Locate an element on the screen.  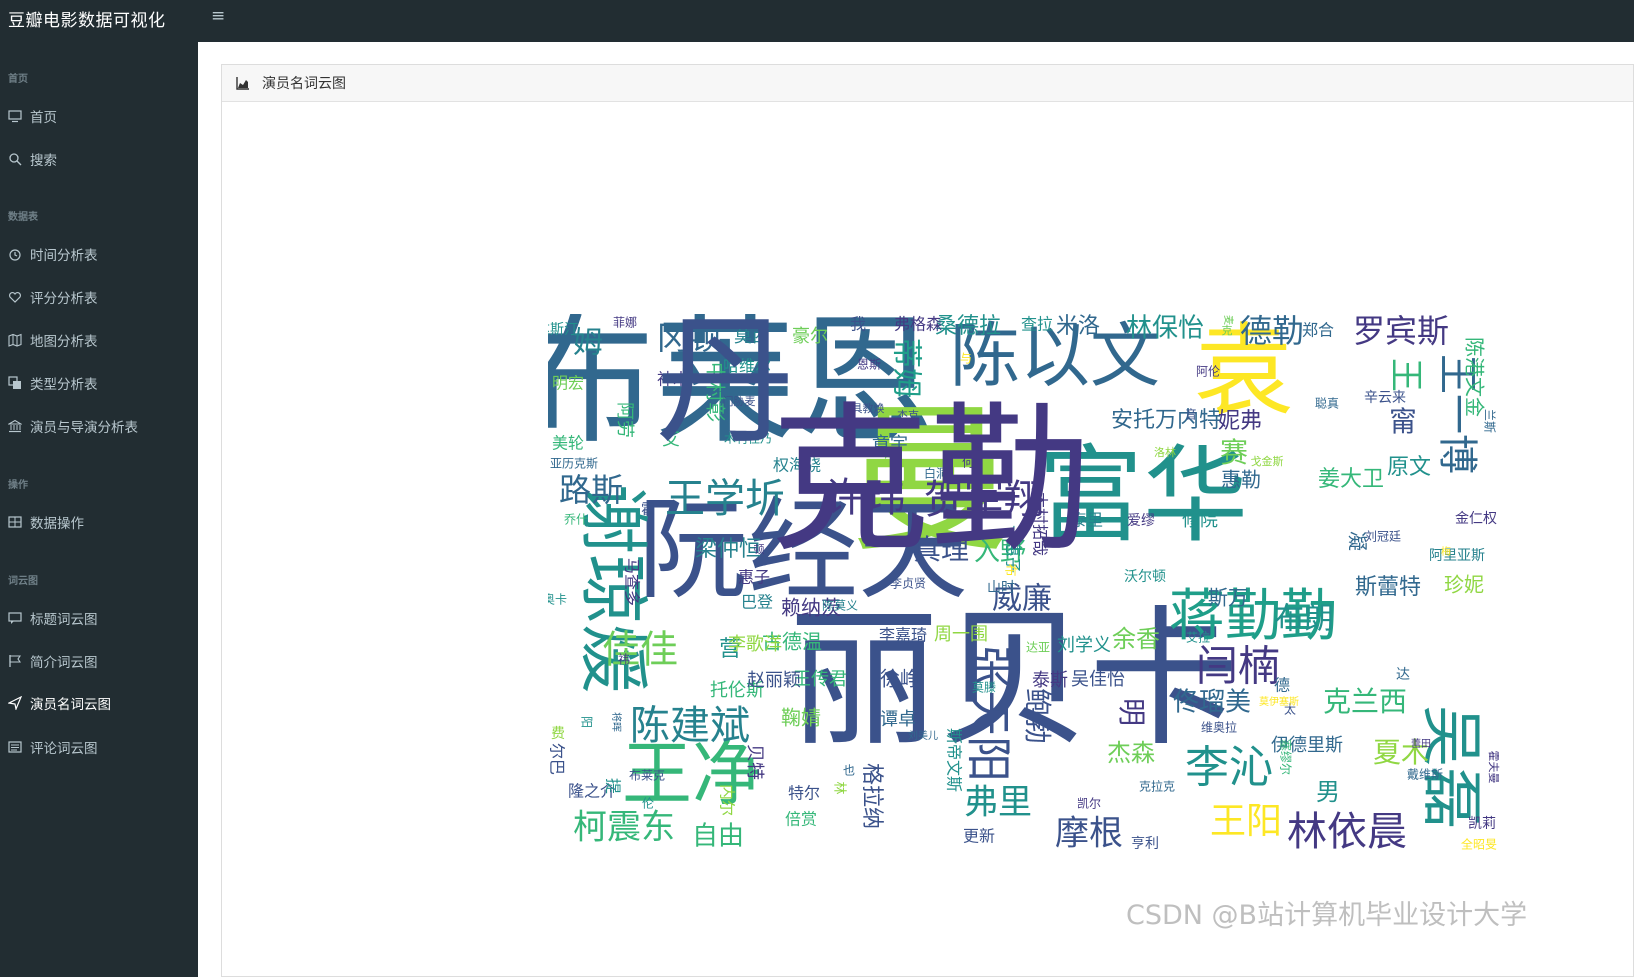
wordcloud-word: 莫伊塞斯 is located at coordinates (1279, 701).